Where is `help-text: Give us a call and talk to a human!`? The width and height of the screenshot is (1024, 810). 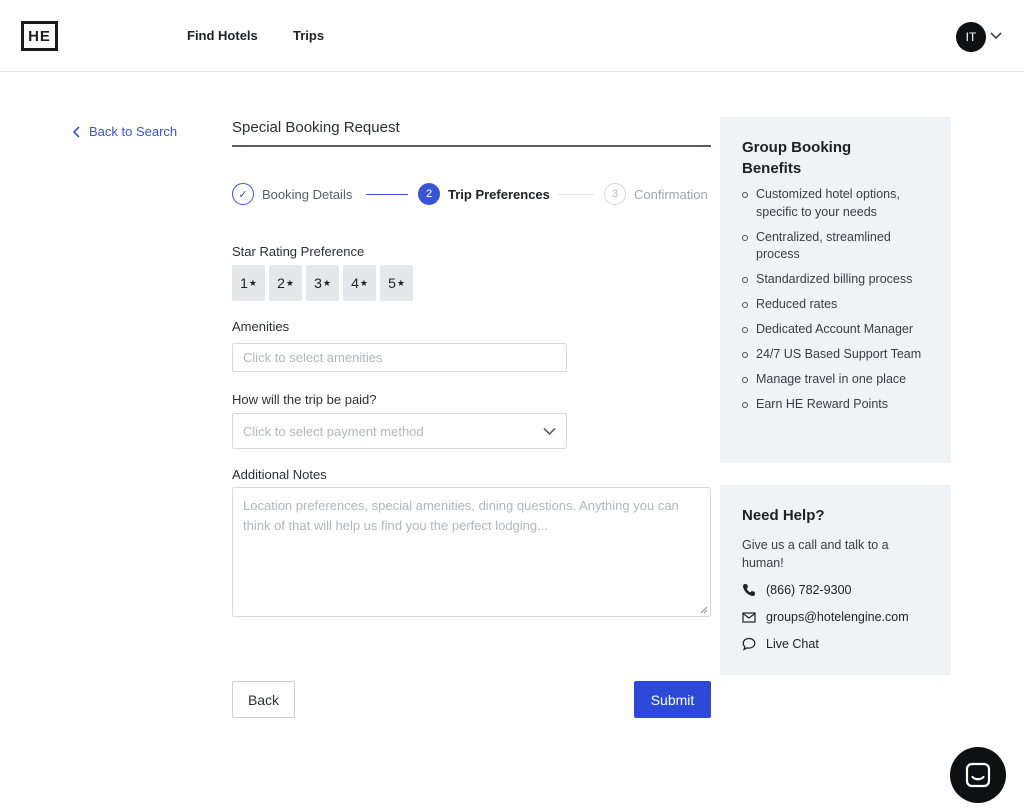
help-text: Give us a call and talk to a human! is located at coordinates (815, 554).